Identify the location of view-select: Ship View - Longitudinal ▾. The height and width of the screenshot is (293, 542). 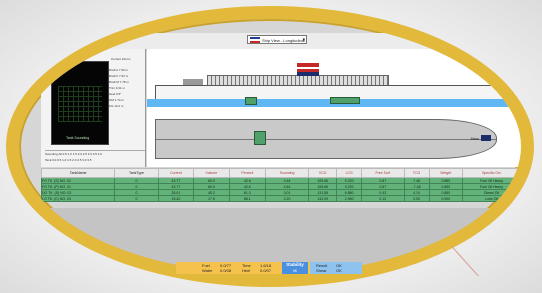
(277, 39).